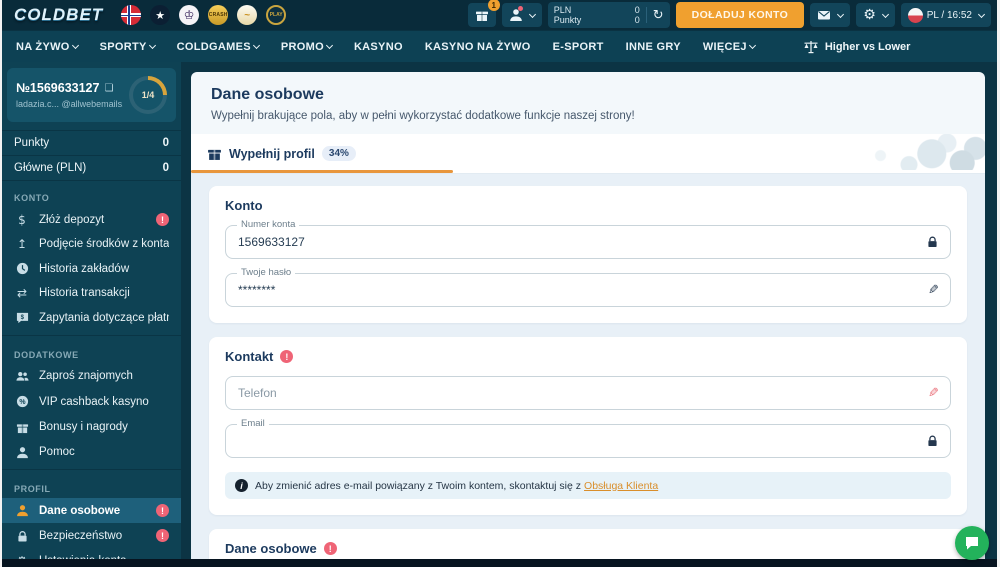 The width and height of the screenshot is (1000, 567). I want to click on field-label: Email, so click(253, 423).